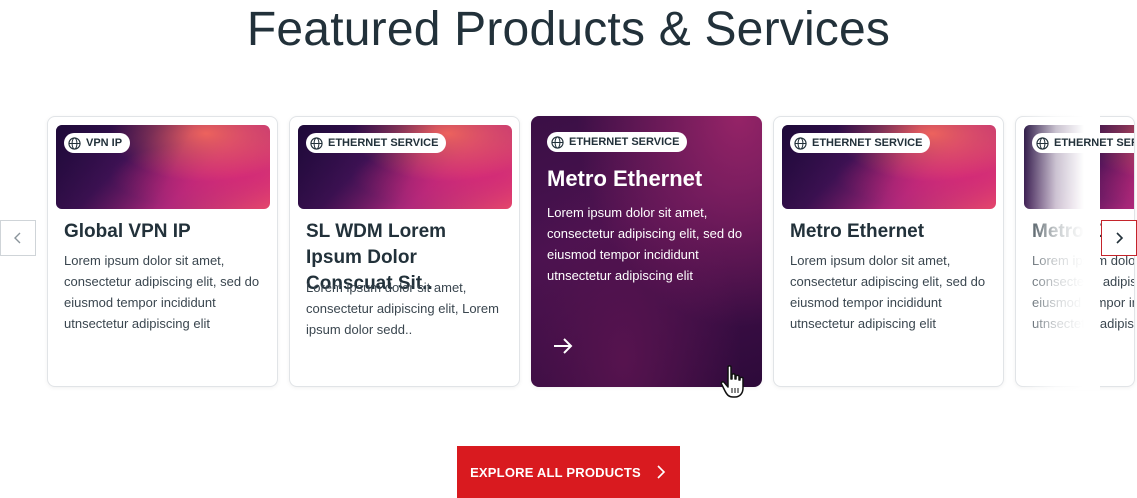 Image resolution: width=1137 pixels, height=498 pixels. I want to click on carousel-next-button, so click(1119, 238).